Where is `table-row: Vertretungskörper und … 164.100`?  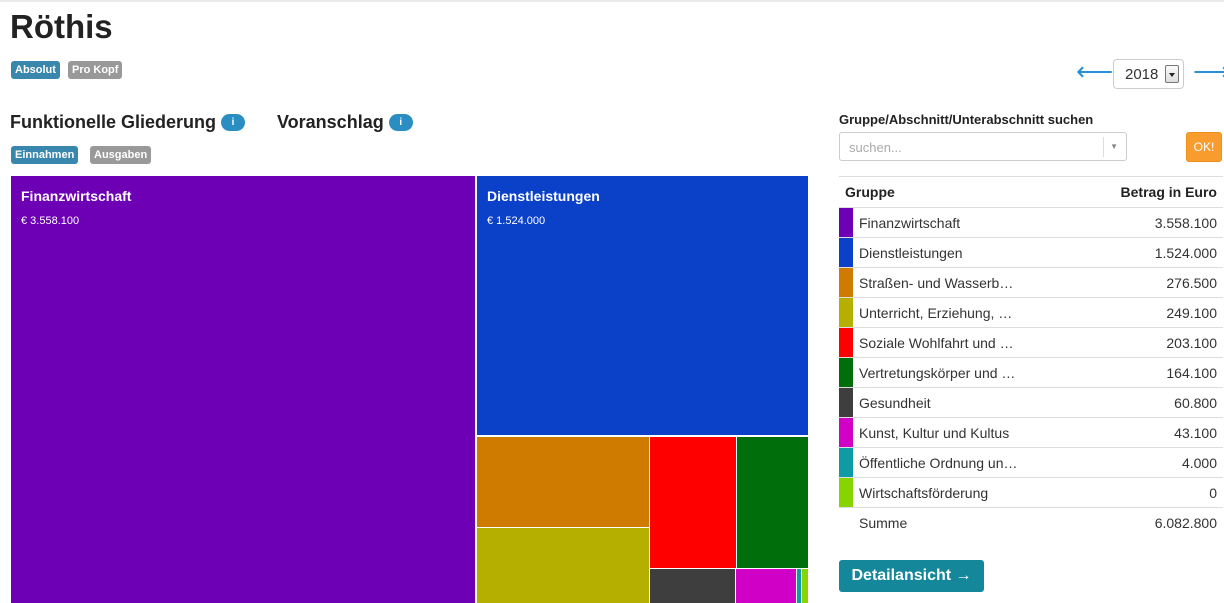 table-row: Vertretungskörper und … 164.100 is located at coordinates (1031, 372).